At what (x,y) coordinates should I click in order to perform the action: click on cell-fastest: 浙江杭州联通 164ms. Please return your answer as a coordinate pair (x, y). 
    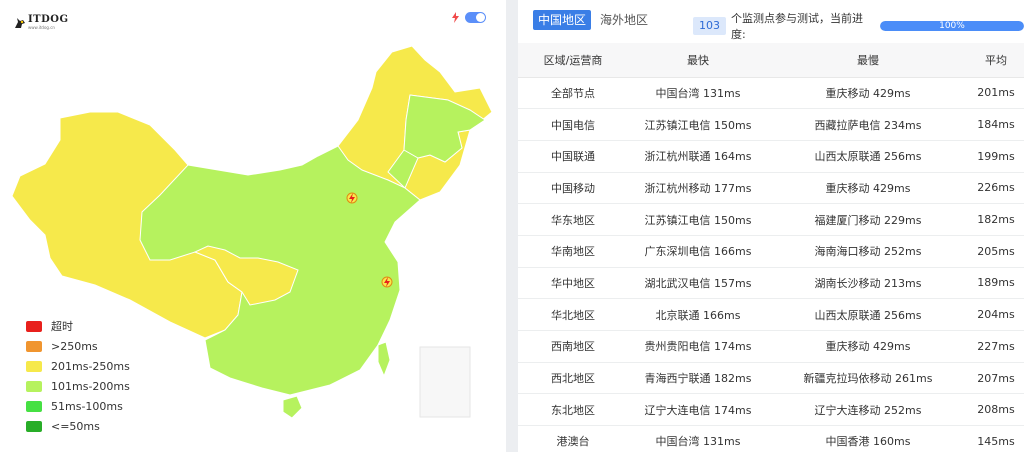
    Looking at the image, I should click on (698, 156).